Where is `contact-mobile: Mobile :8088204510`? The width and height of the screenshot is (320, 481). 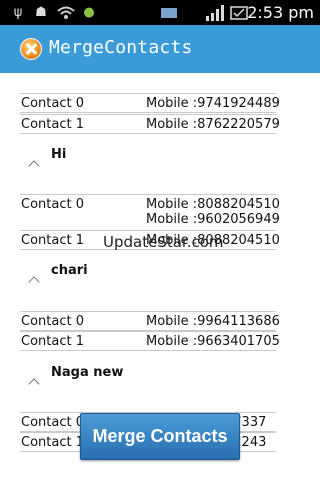
contact-mobile: Mobile :8088204510 is located at coordinates (213, 204).